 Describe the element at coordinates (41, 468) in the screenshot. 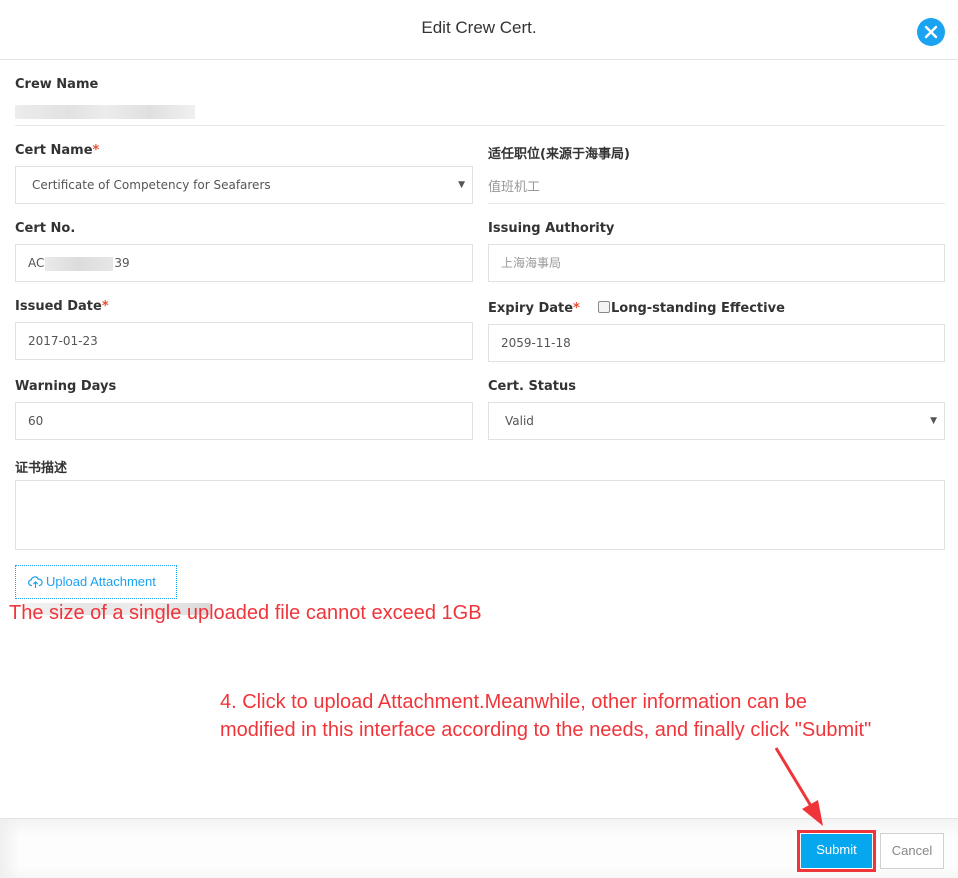

I see `description-label: 证书描述` at that location.